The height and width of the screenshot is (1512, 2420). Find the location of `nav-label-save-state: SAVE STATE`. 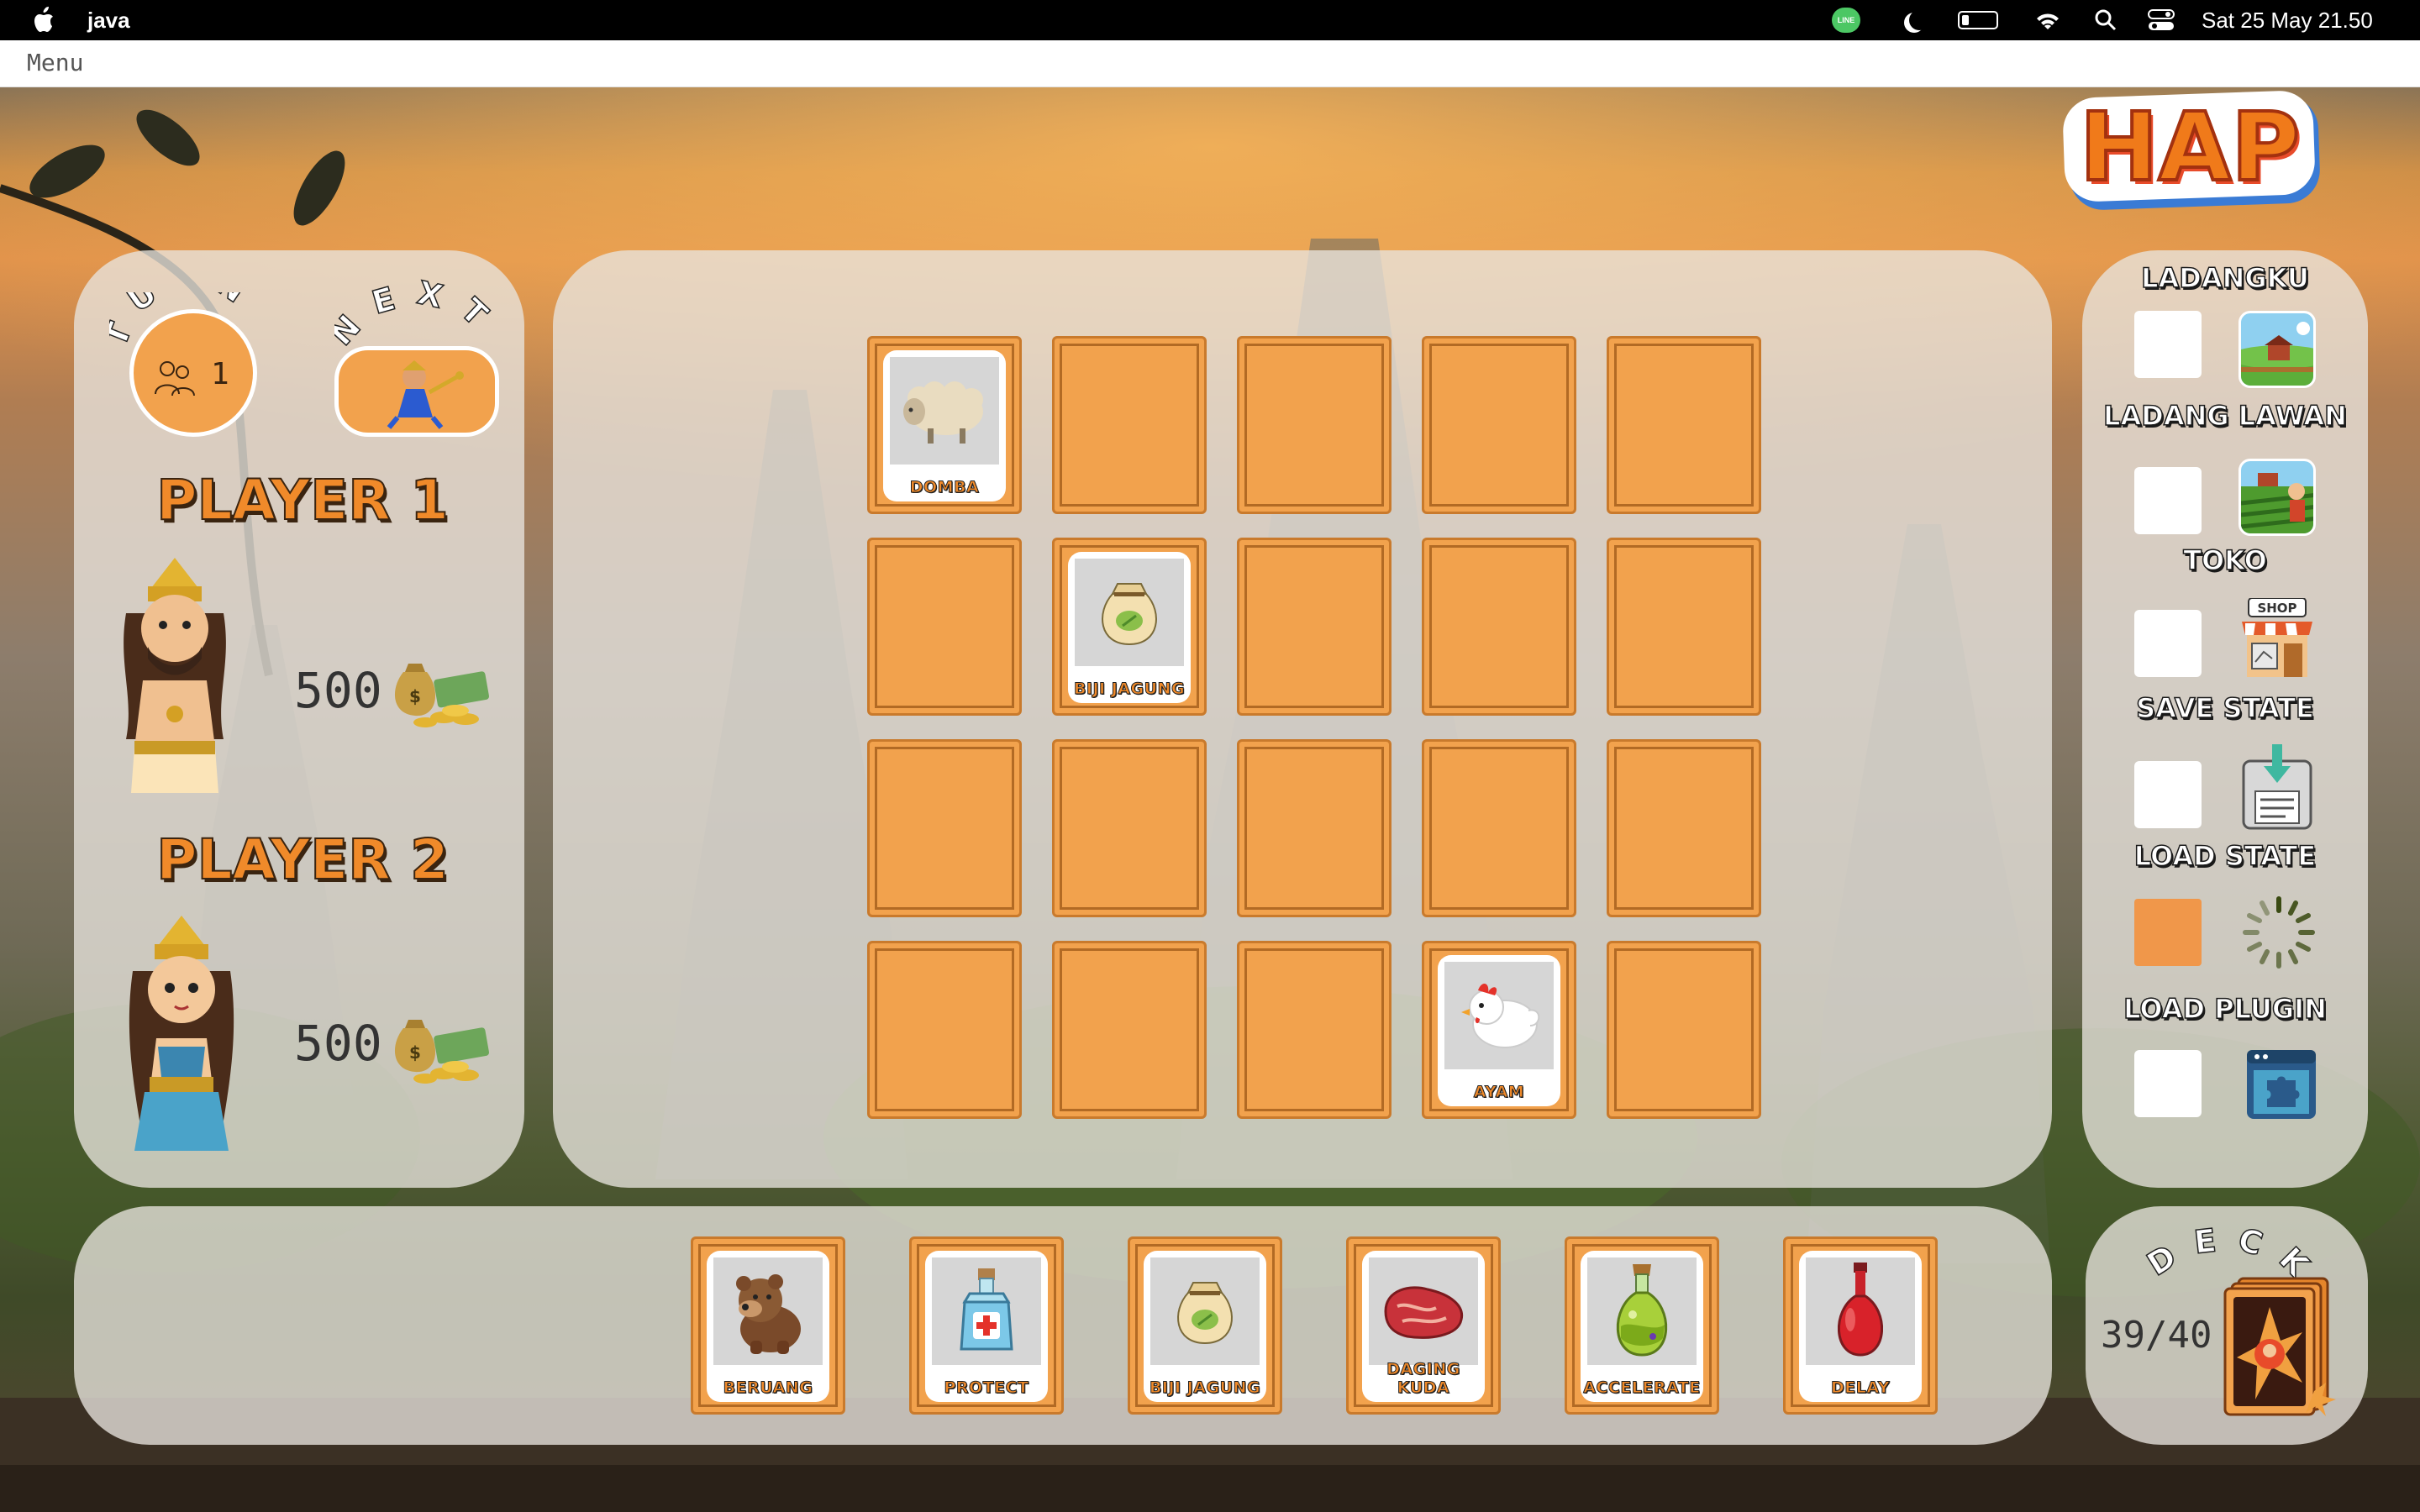

nav-label-save-state: SAVE STATE is located at coordinates (2224, 708).